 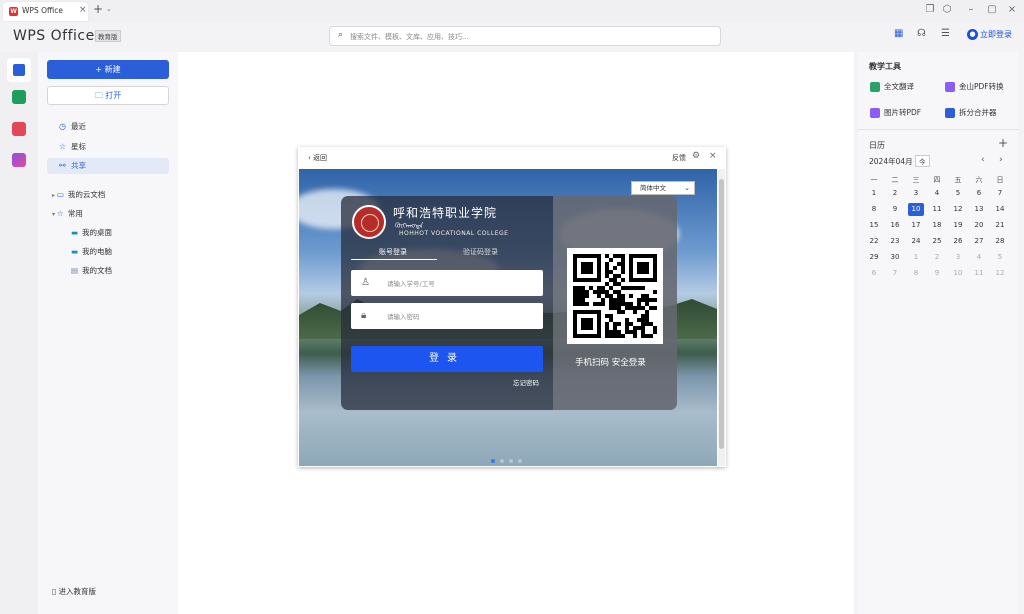 What do you see at coordinates (67, 213) in the screenshot?
I see `tree-common: ▾ ☆ 常用` at bounding box center [67, 213].